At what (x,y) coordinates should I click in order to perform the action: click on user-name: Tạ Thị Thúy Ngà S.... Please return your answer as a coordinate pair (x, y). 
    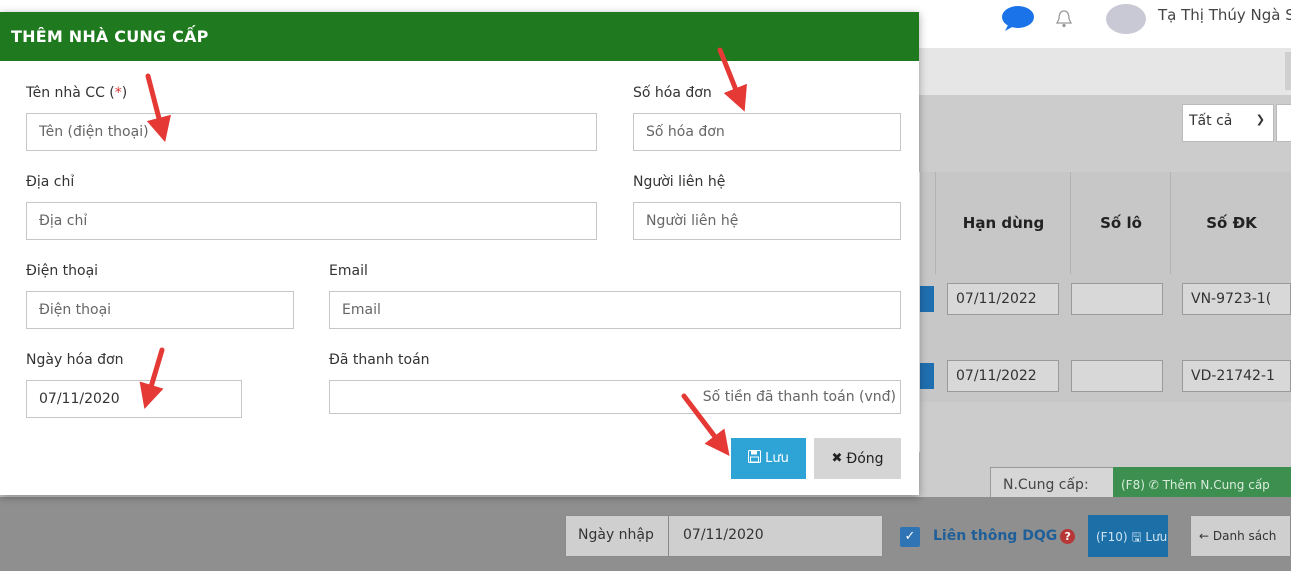
    Looking at the image, I should click on (1224, 15).